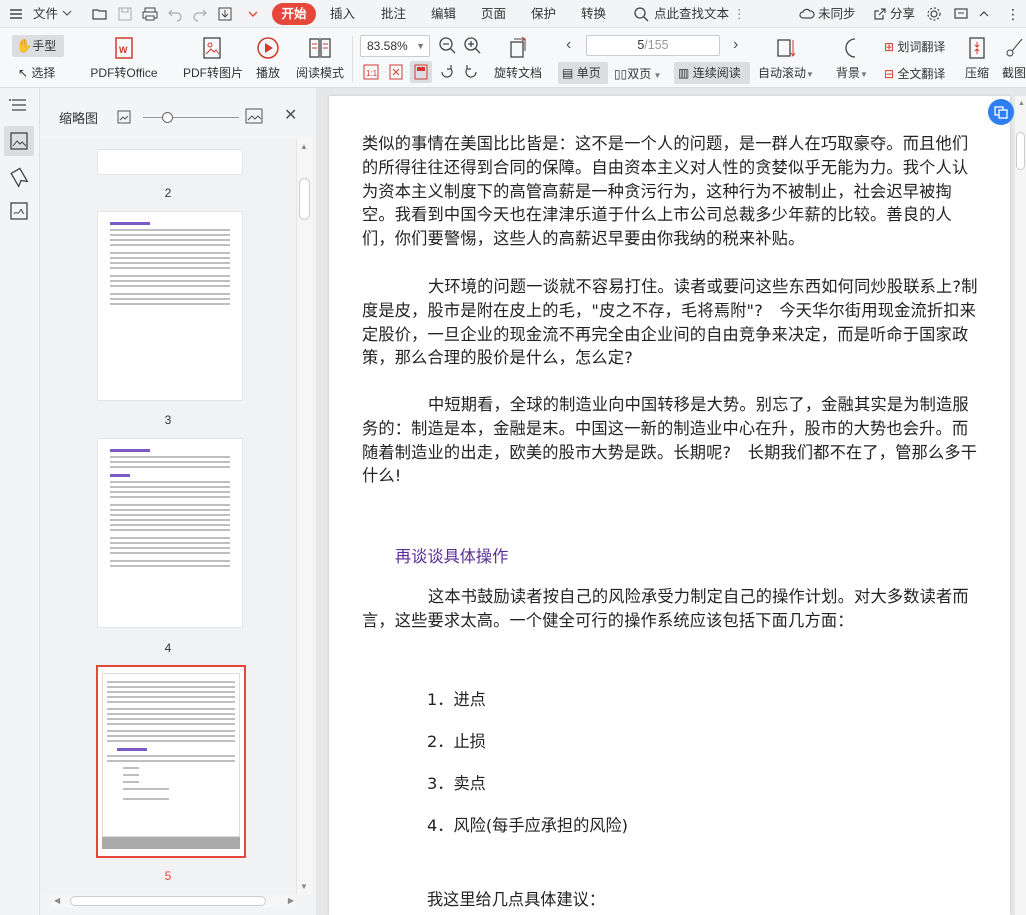 Image resolution: width=1026 pixels, height=915 pixels. Describe the element at coordinates (880, 14) in the screenshot. I see `share-icon` at that location.